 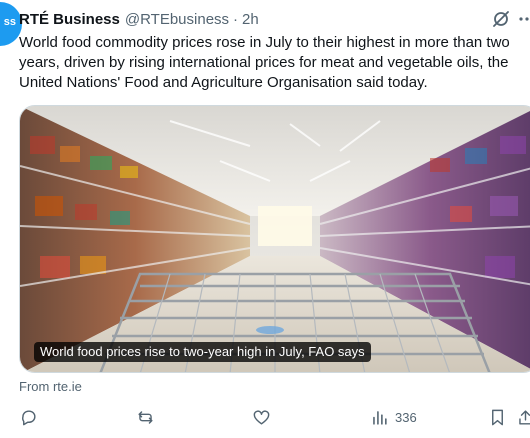 I want to click on grok-icon, so click(x=501, y=19).